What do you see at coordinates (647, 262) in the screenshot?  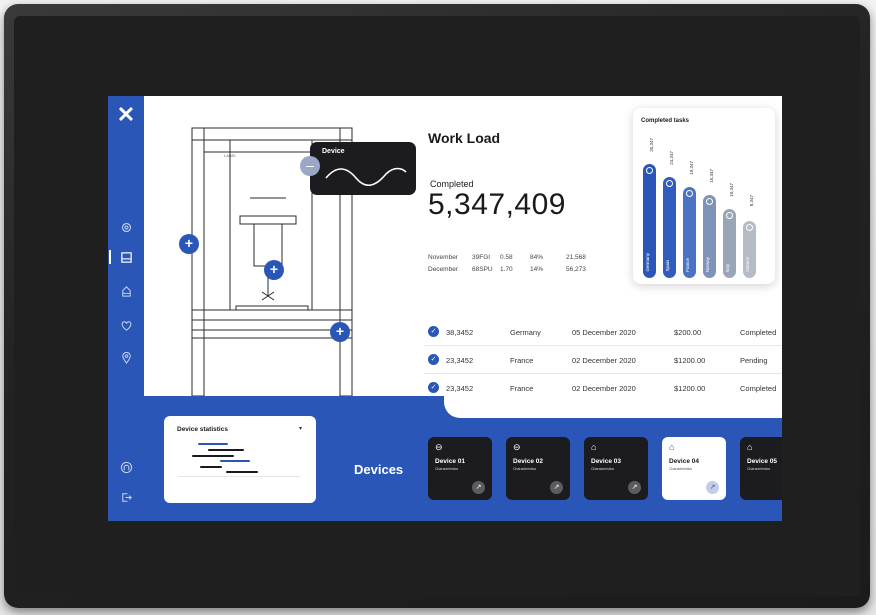 I see `task-bar-label: Germany` at bounding box center [647, 262].